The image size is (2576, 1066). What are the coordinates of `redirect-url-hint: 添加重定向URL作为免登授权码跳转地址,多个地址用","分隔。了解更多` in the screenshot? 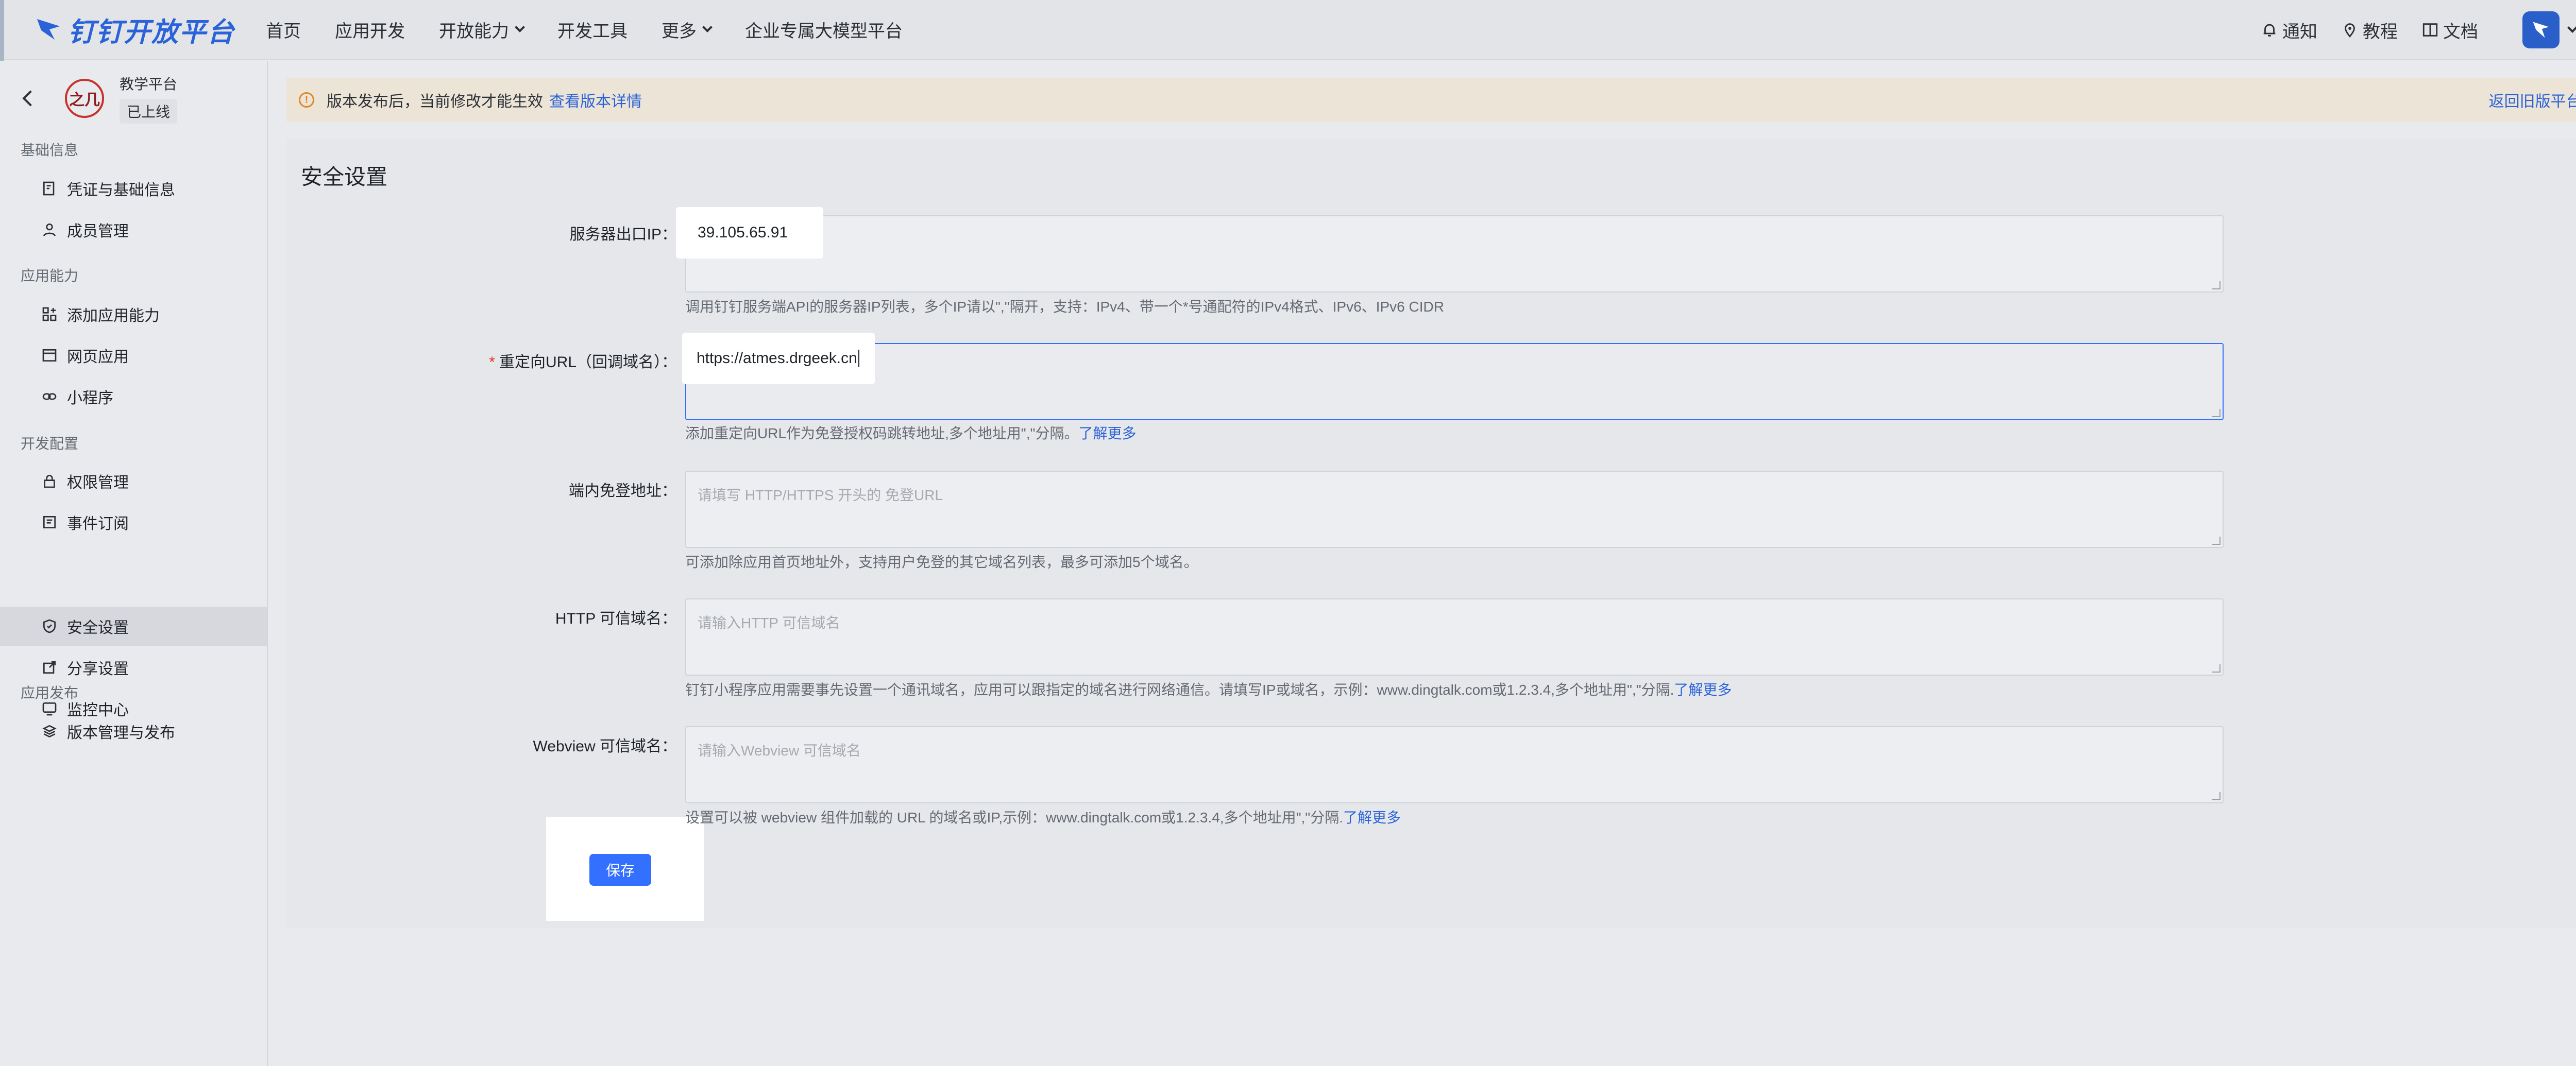 It's located at (910, 432).